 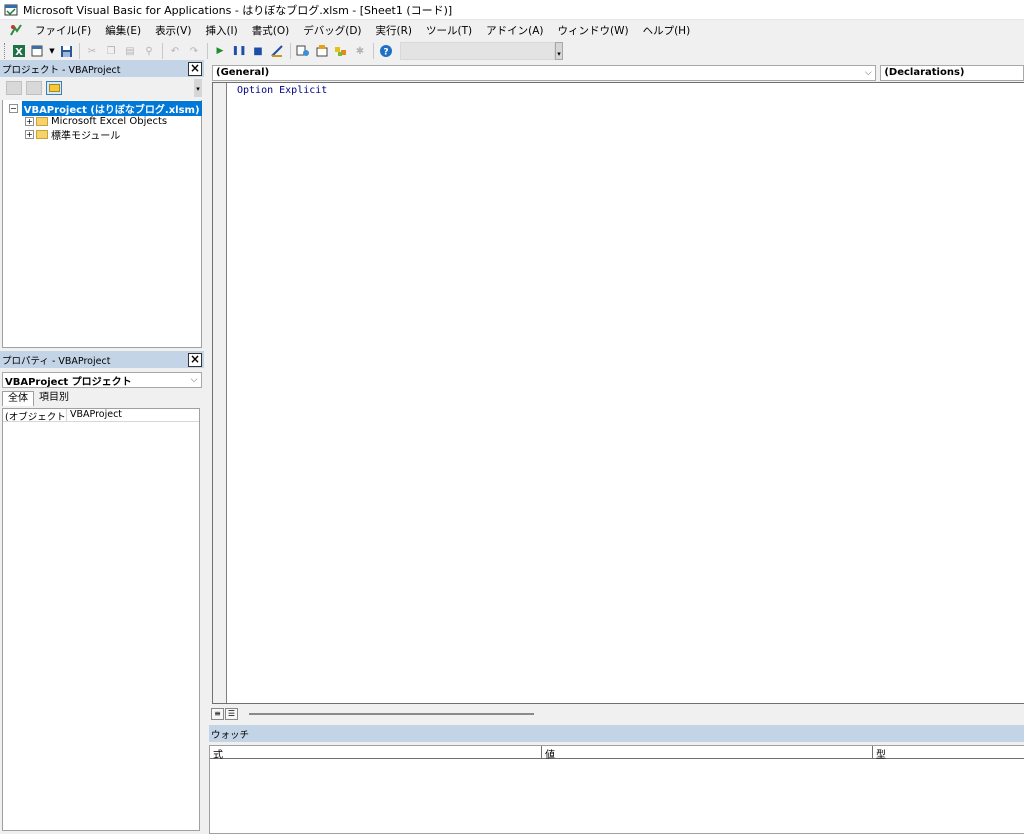 I want to click on project-explorer-icon, so click(x=303, y=51).